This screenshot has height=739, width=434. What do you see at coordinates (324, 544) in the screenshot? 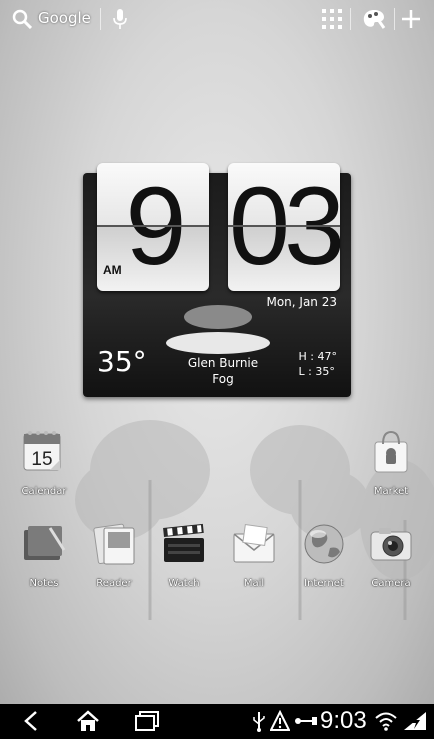
I see `globe-icon` at bounding box center [324, 544].